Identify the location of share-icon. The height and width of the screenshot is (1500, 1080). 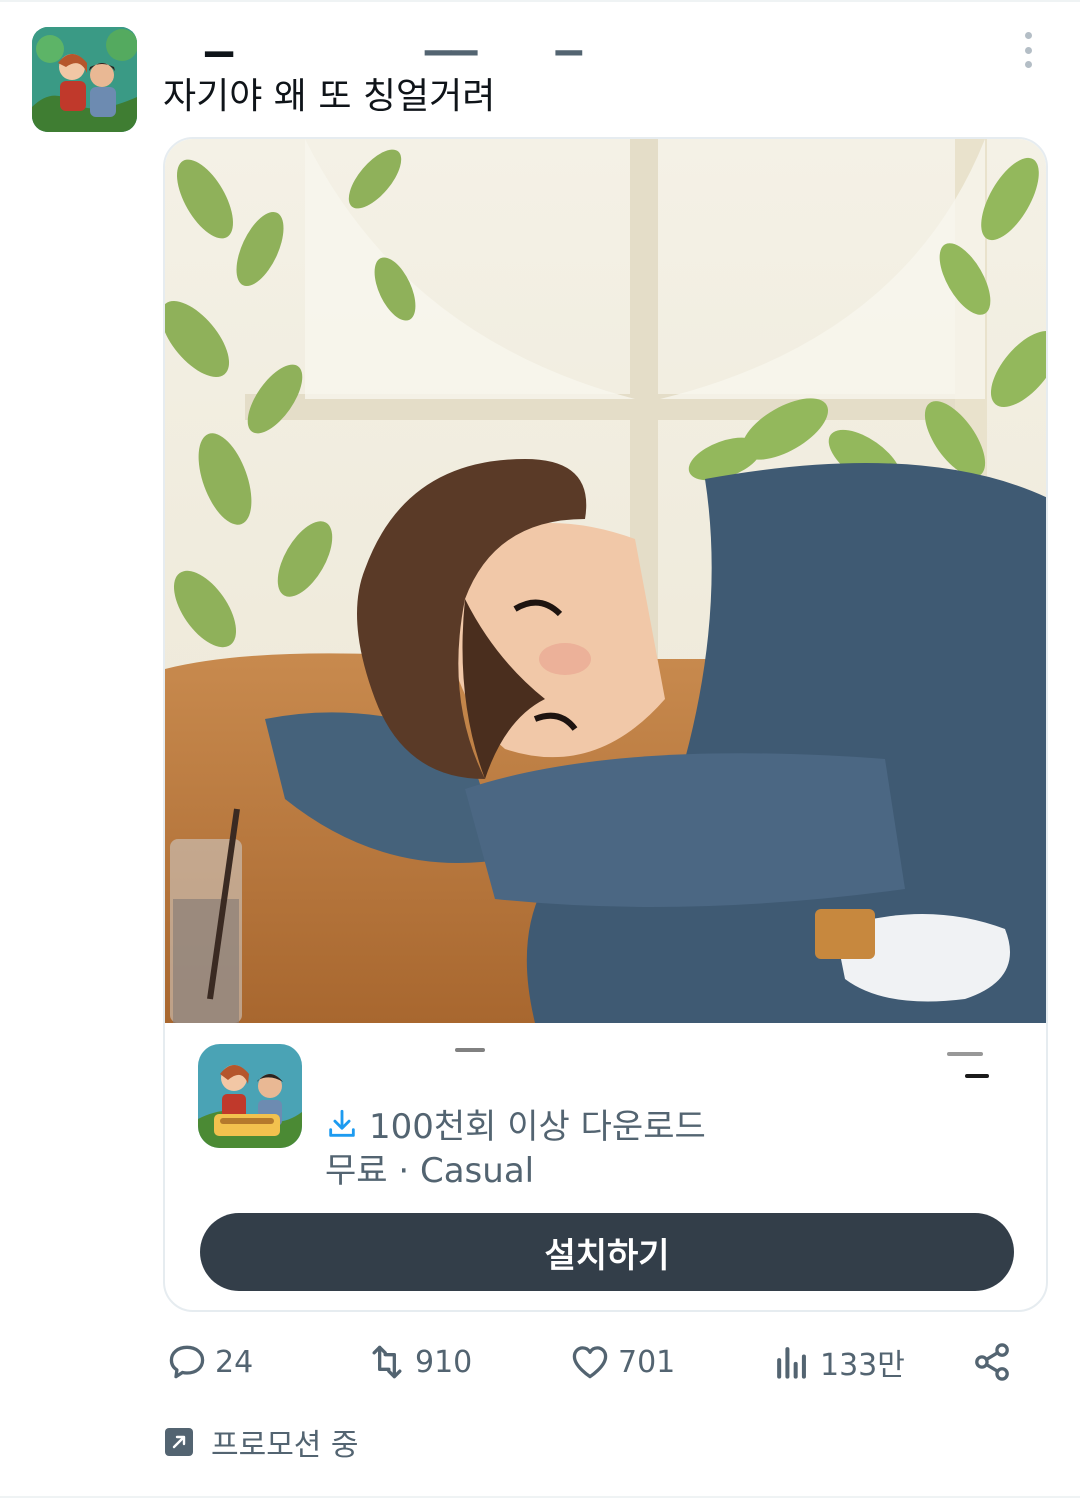
(992, 1362).